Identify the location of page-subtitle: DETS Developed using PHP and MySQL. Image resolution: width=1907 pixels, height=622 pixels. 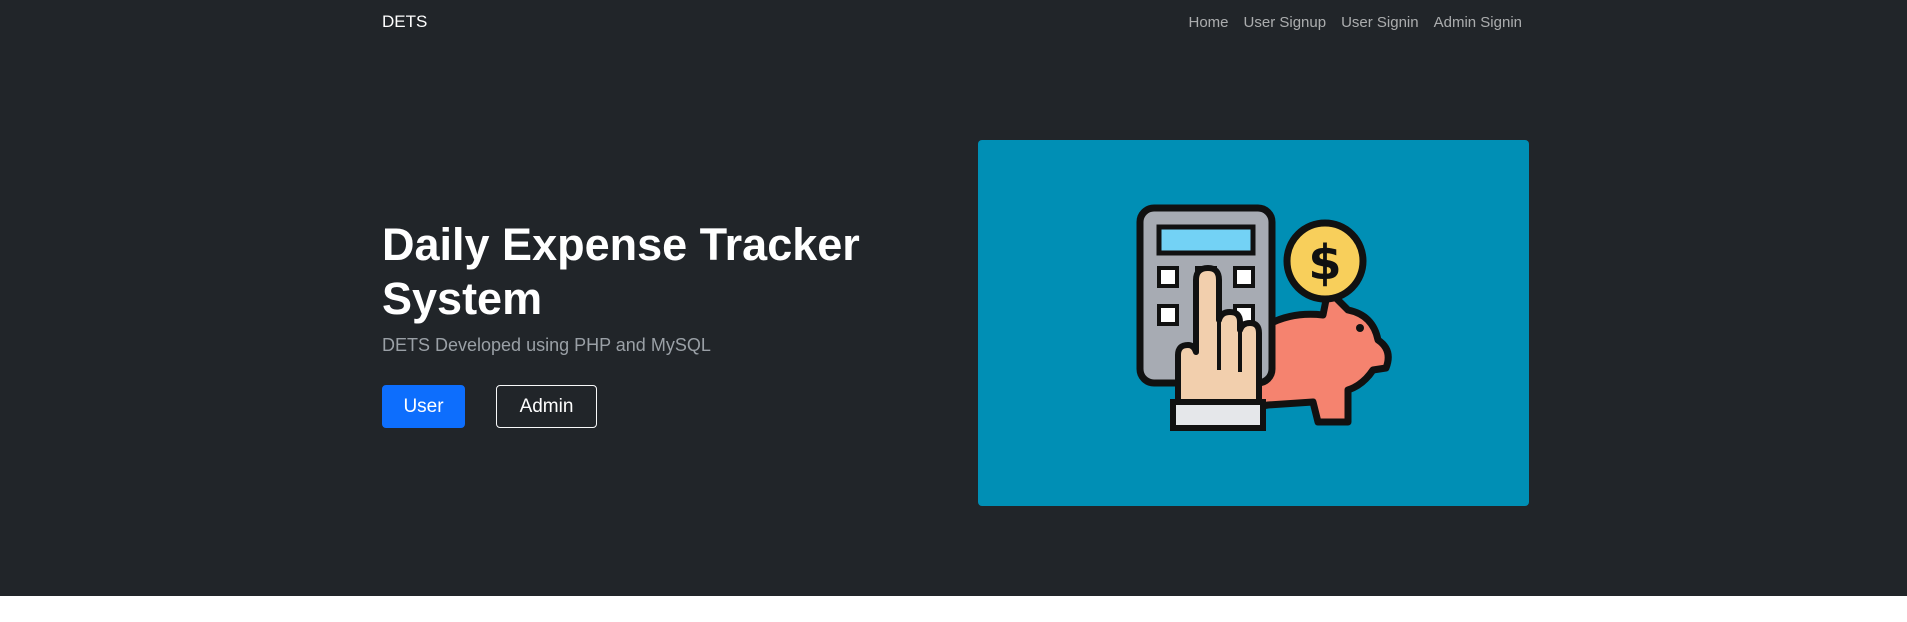
(546, 345).